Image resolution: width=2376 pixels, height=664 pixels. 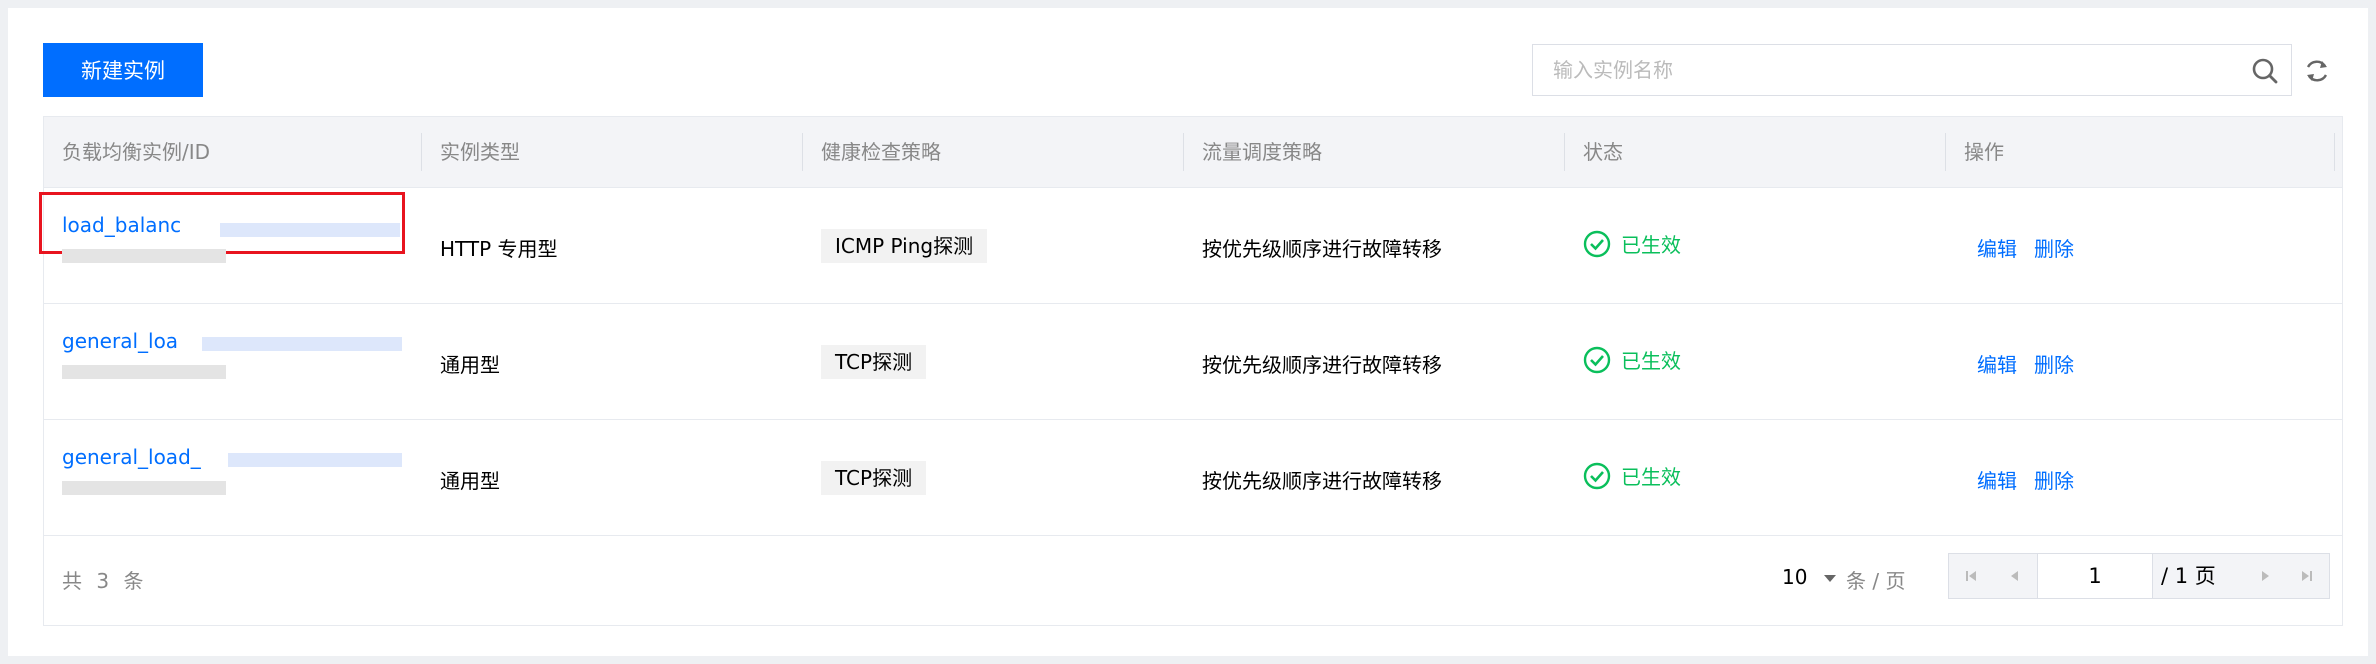 I want to click on col-instance-type: 实例类型, so click(x=480, y=152).